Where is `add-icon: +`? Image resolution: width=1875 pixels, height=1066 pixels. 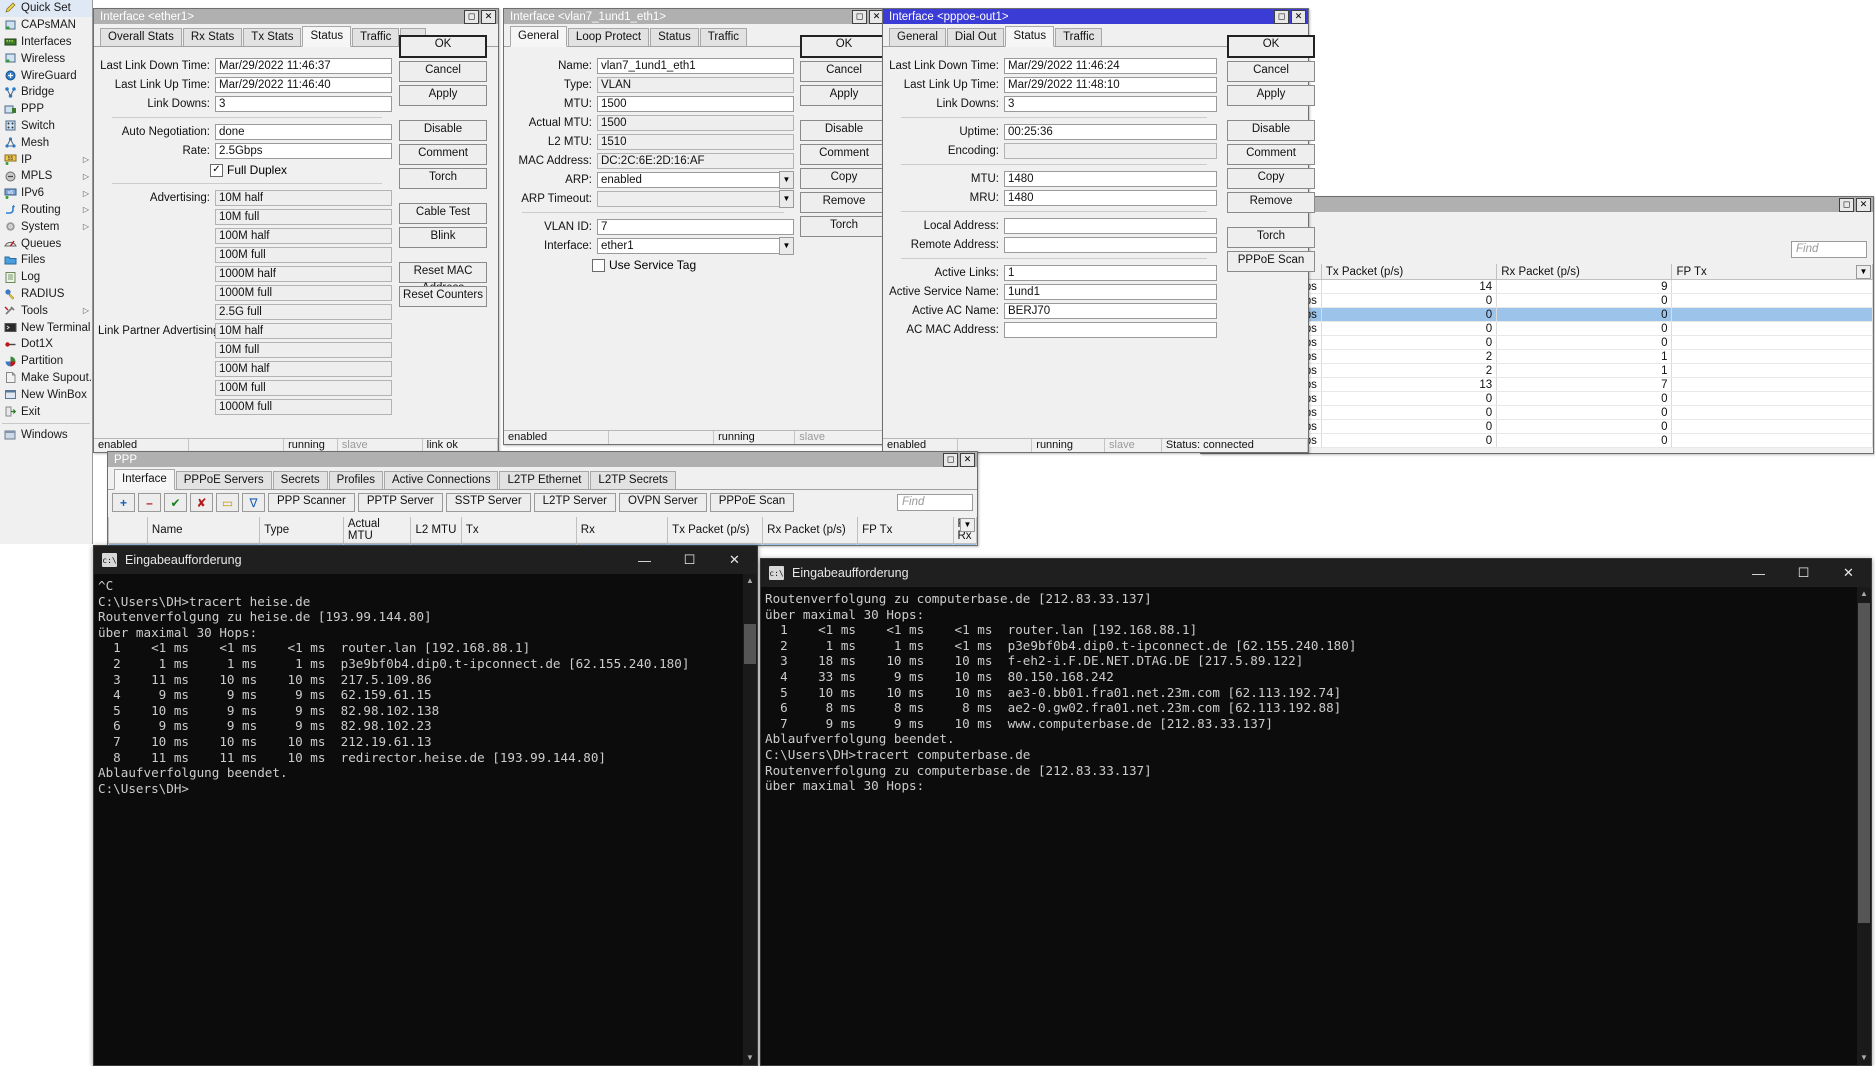 add-icon: + is located at coordinates (123, 502).